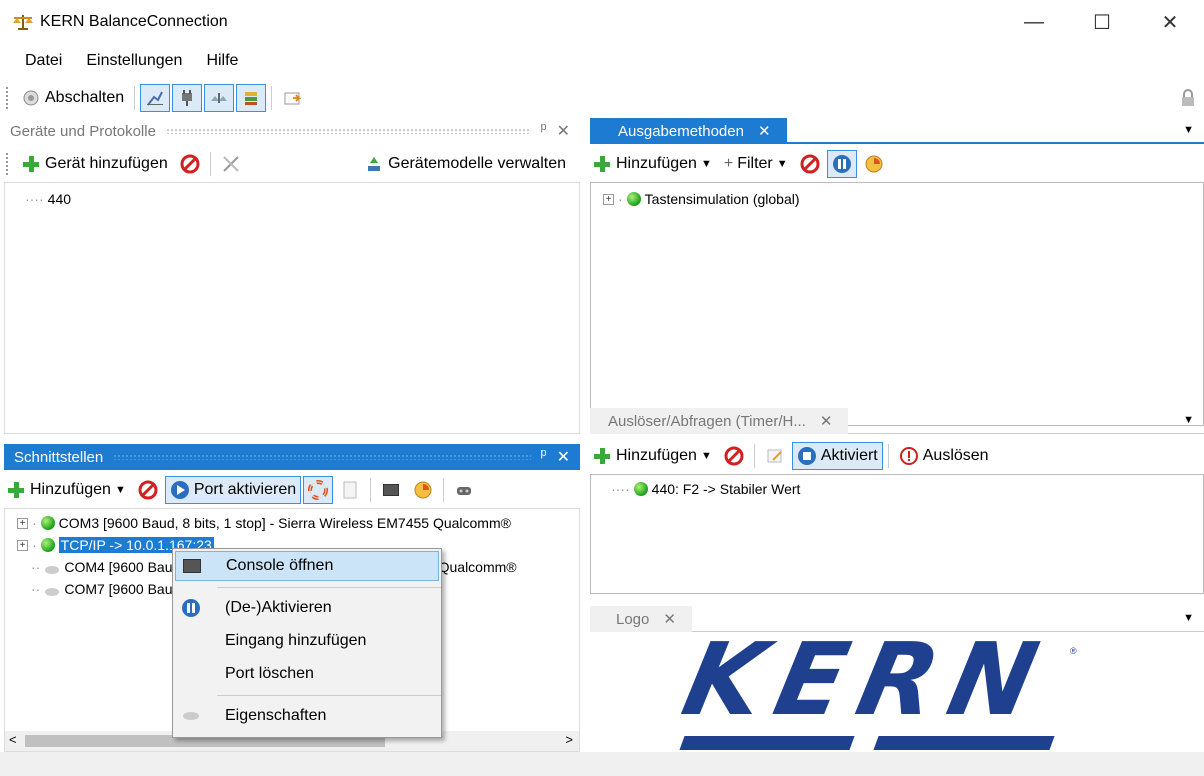 The width and height of the screenshot is (1204, 776). What do you see at coordinates (47, 523) in the screenshot?
I see `status-active-icon` at bounding box center [47, 523].